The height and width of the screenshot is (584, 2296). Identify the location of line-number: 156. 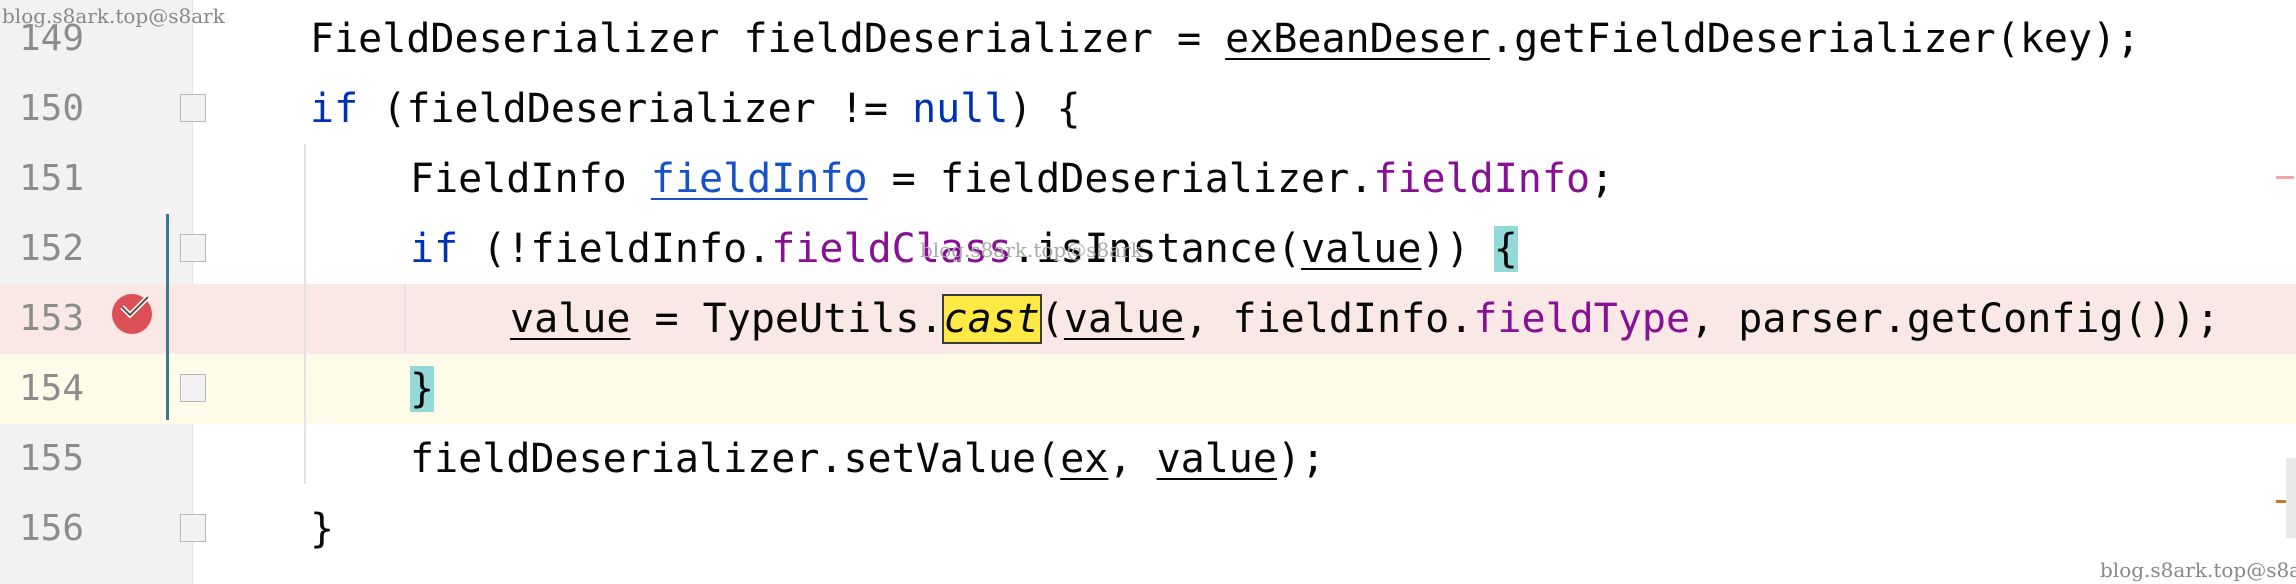
(42, 529).